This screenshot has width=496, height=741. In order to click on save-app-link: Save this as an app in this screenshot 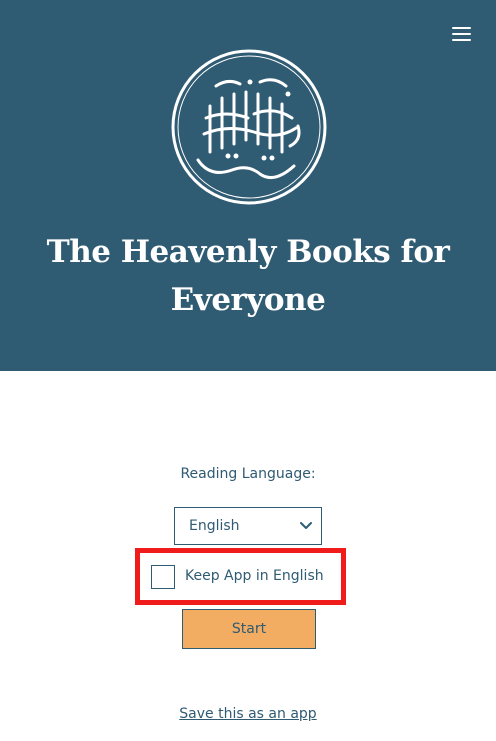, I will do `click(247, 714)`.